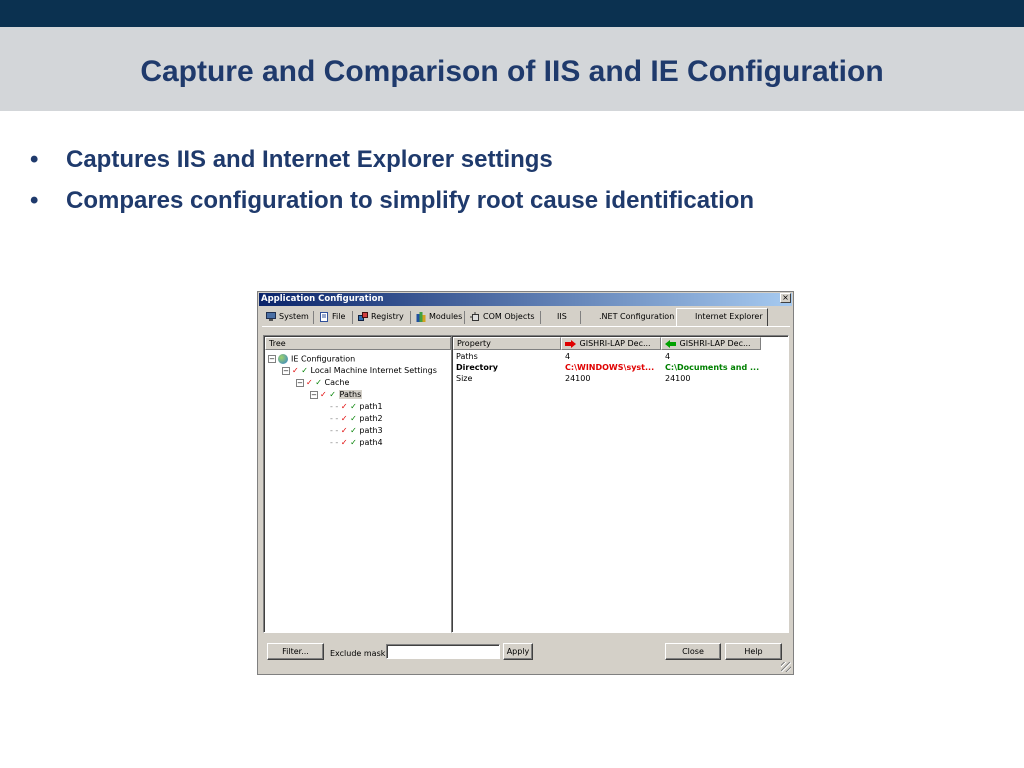  I want to click on property-name: Paths, so click(467, 356).